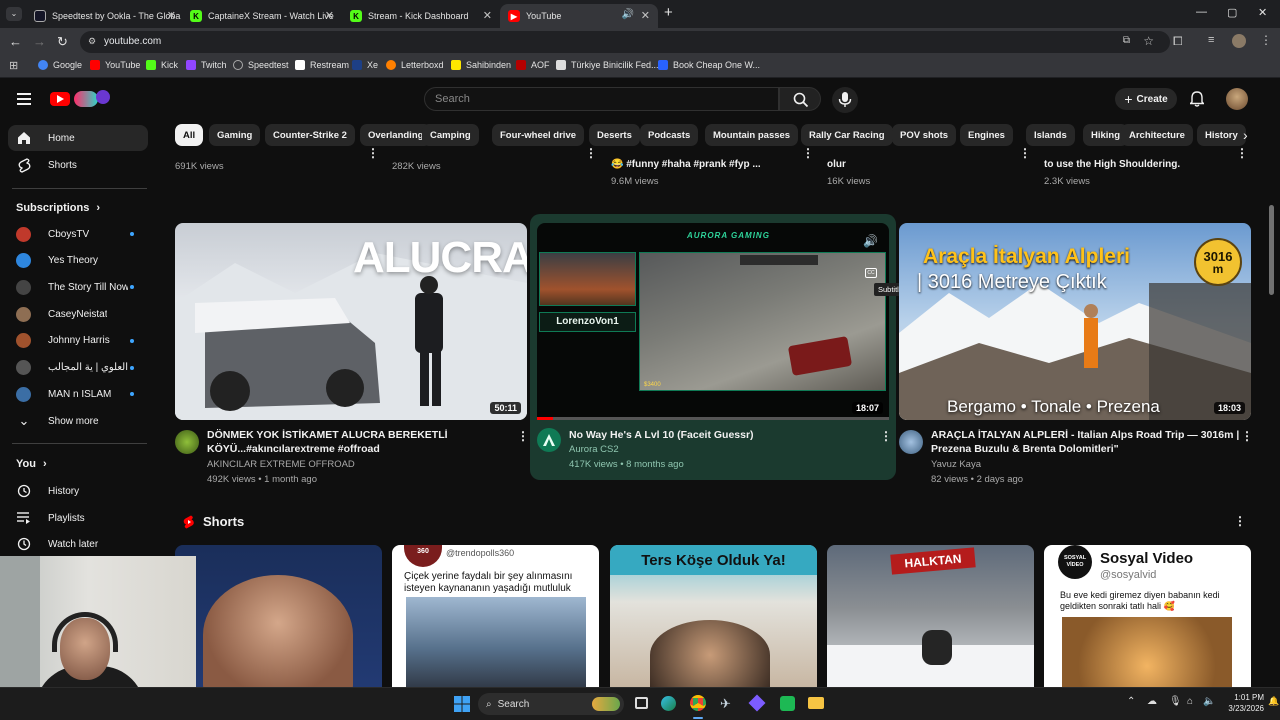  I want to click on speaker-icon: 🔊, so click(628, 14).